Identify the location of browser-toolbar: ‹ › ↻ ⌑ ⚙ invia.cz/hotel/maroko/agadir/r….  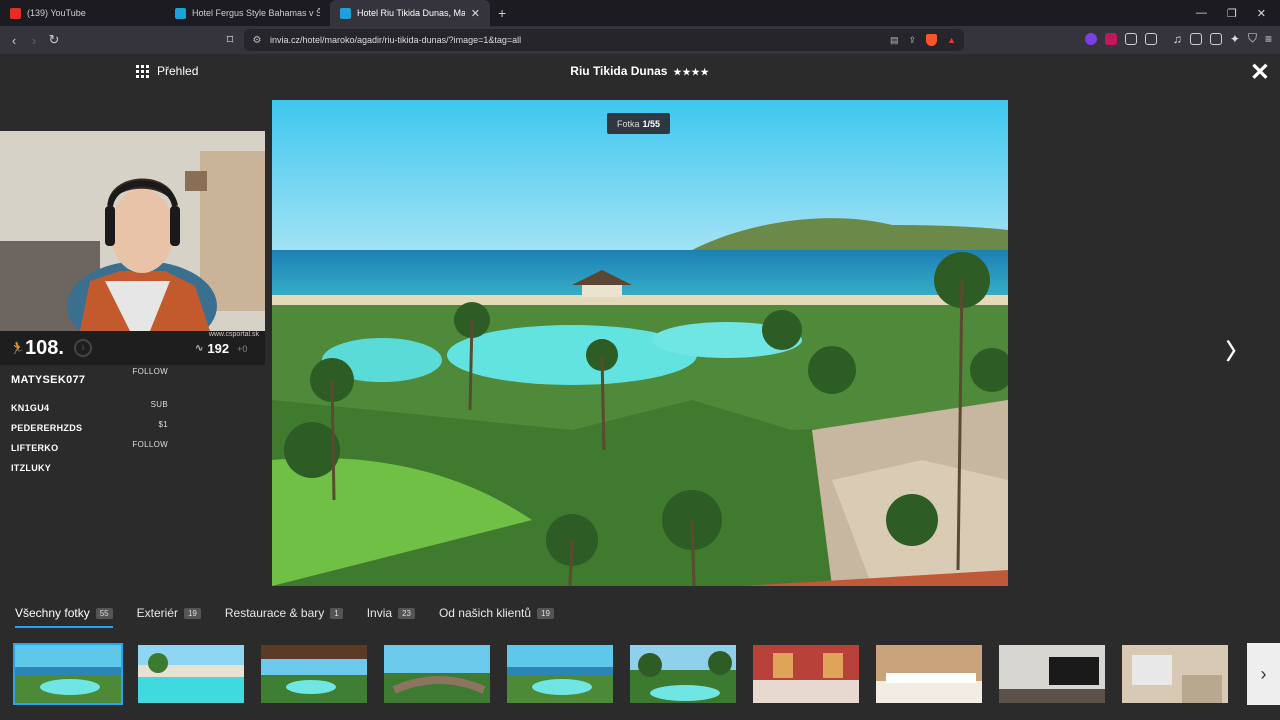
(640, 40).